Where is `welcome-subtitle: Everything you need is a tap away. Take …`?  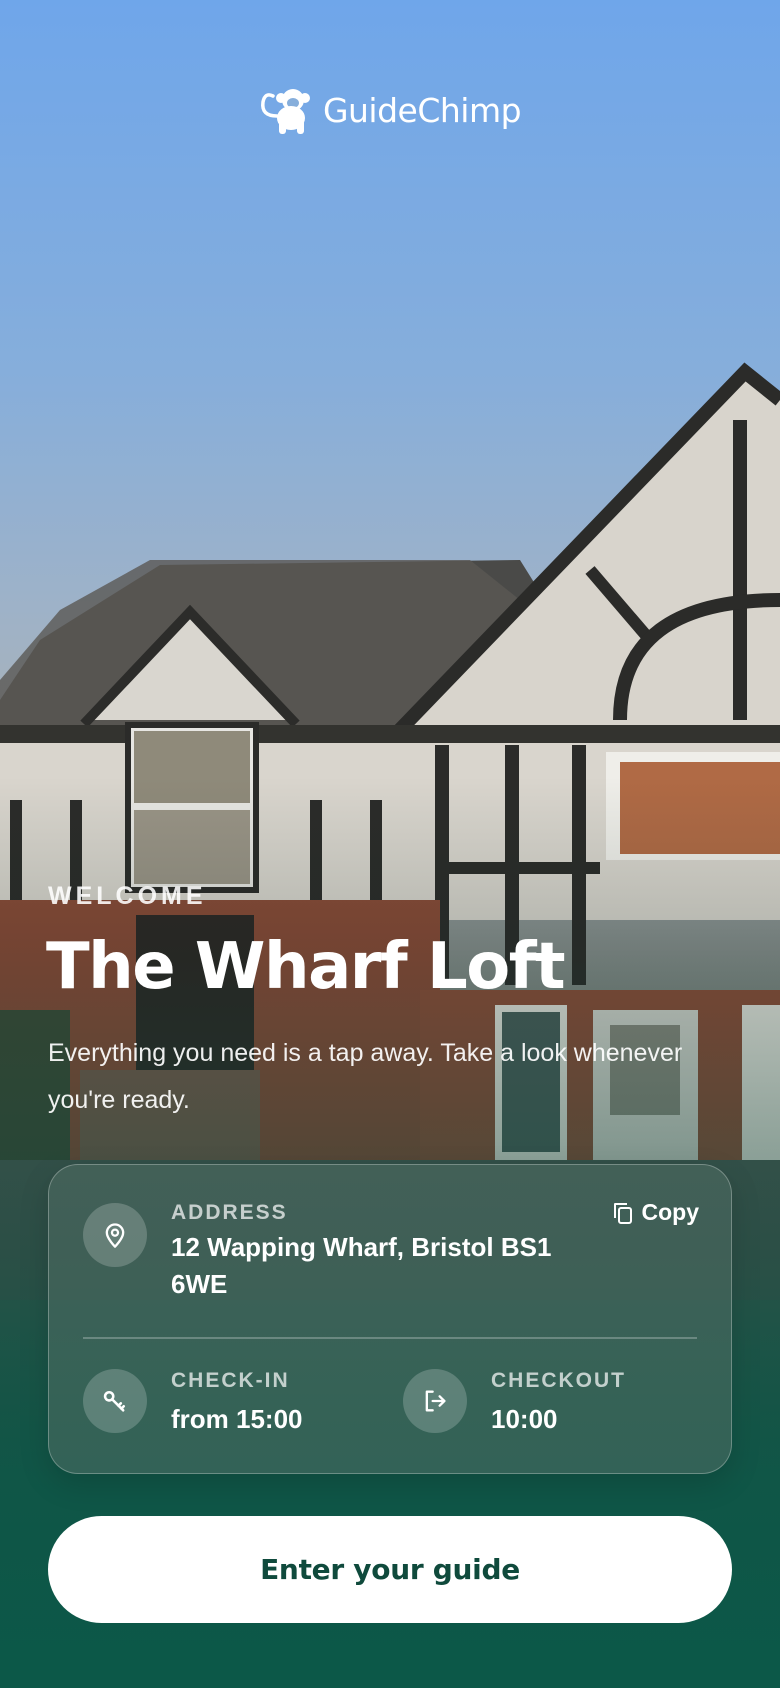
welcome-subtitle: Everything you need is a tap away. Take … is located at coordinates (365, 1076).